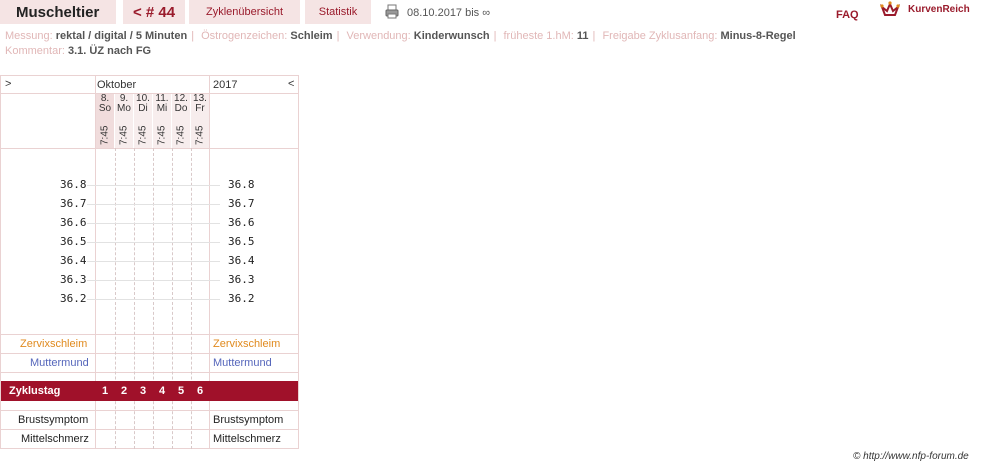 The width and height of the screenshot is (981, 468). I want to click on crown-logo-icon, so click(890, 10).